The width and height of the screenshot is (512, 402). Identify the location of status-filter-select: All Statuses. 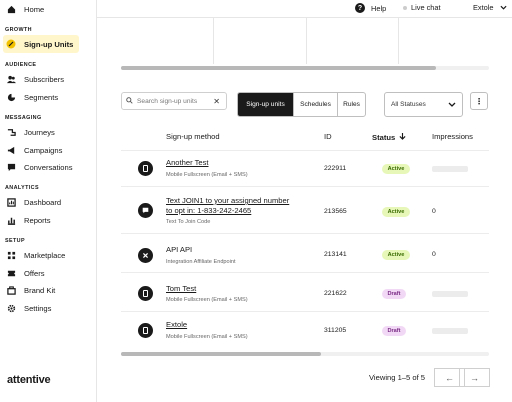
(423, 104).